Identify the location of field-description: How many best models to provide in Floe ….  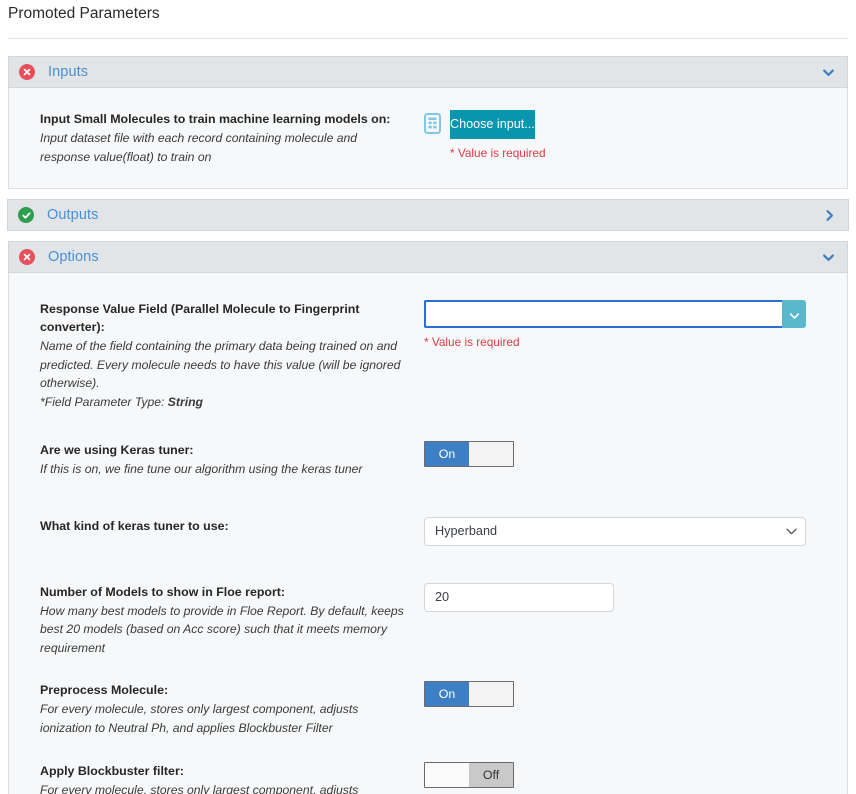
(222, 629).